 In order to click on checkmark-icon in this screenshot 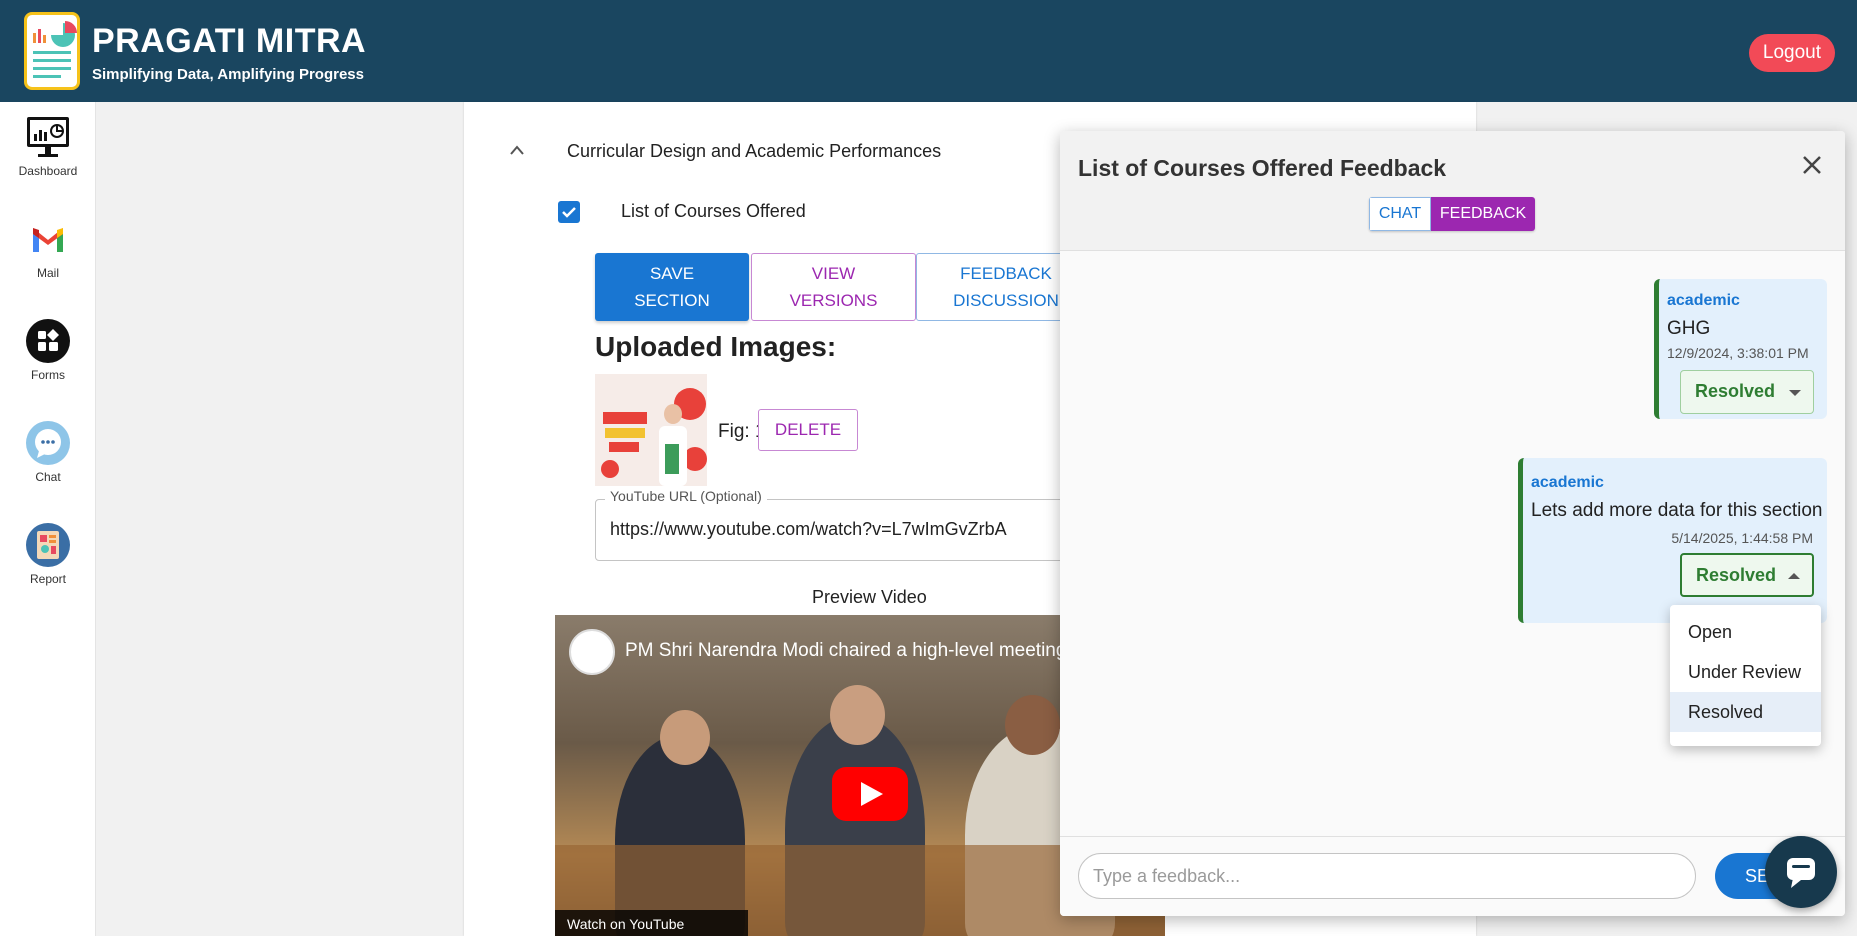, I will do `click(569, 212)`.